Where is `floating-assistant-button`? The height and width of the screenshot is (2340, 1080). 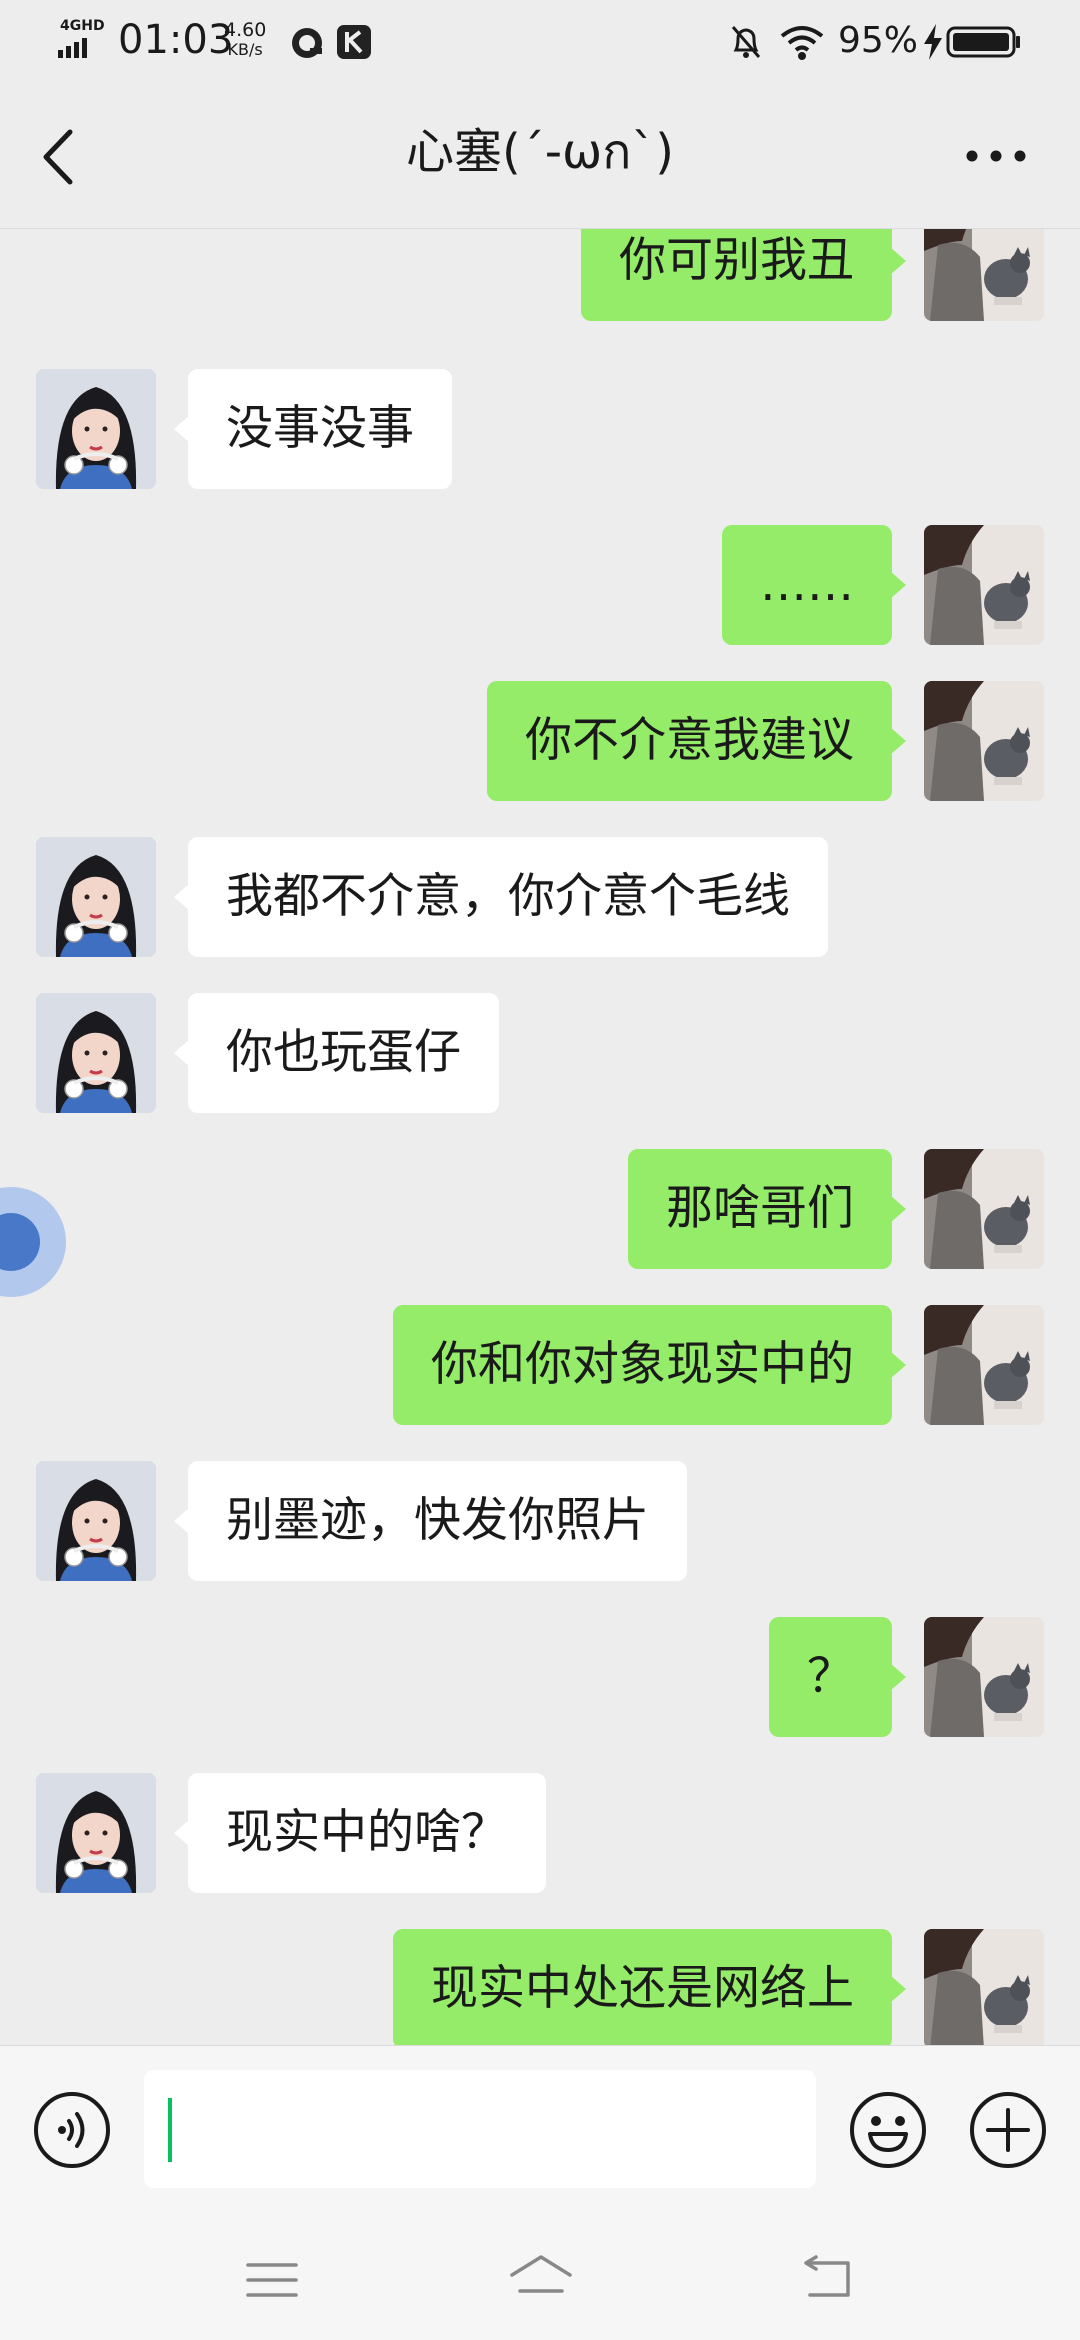
floating-assistant-button is located at coordinates (33, 1242).